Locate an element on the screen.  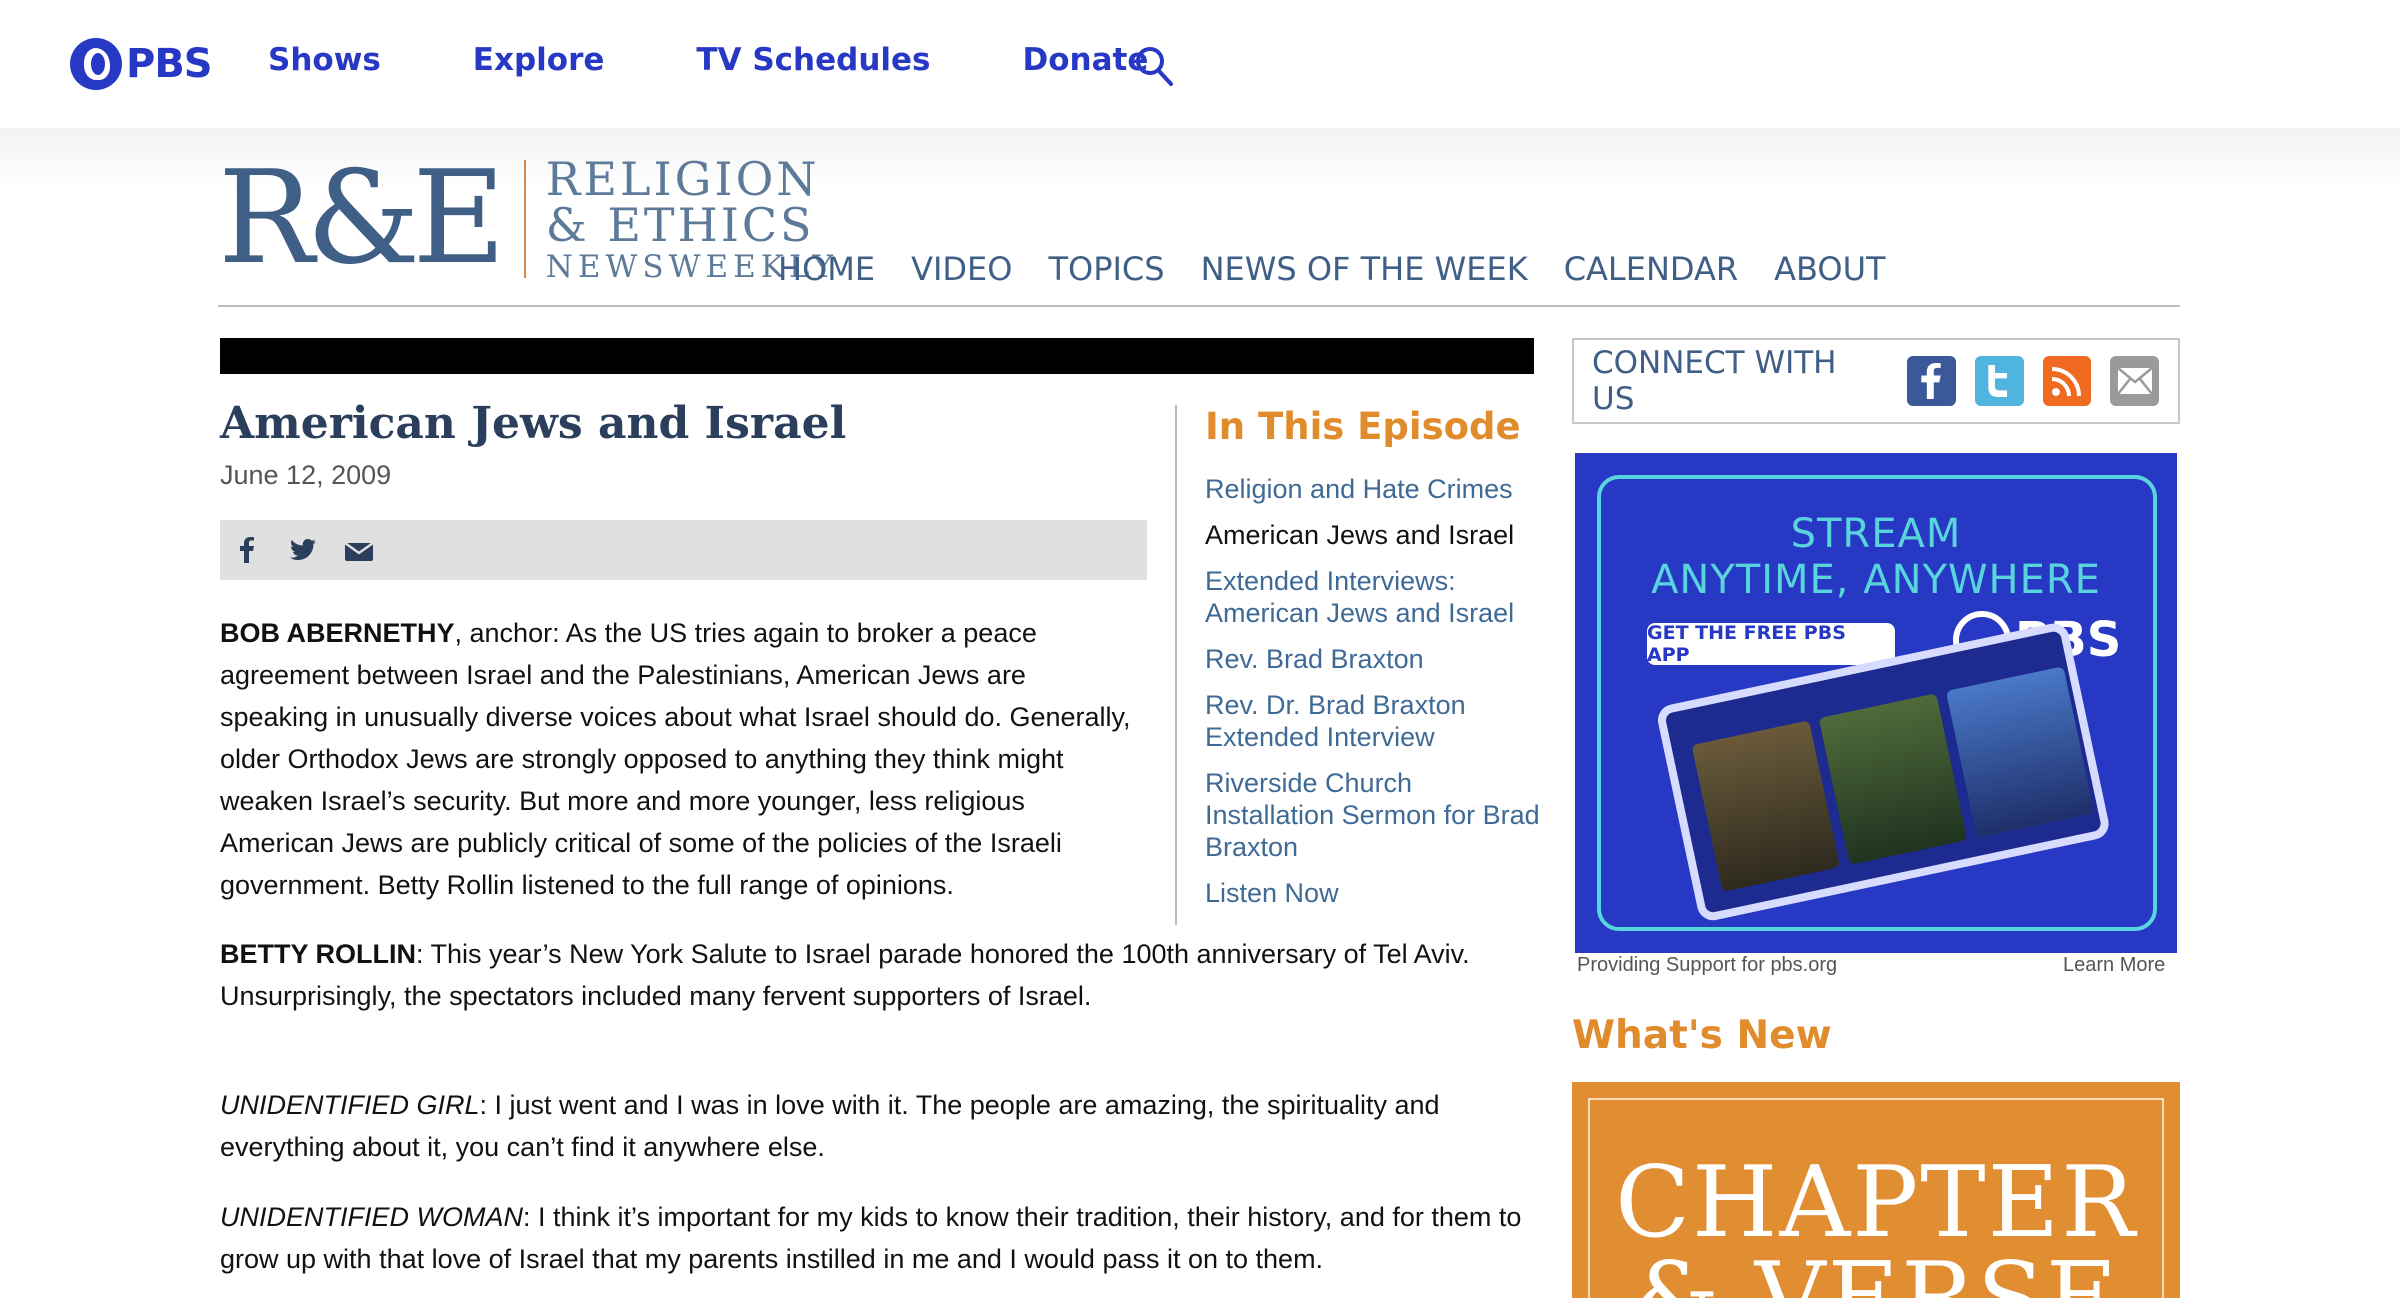
pbs-logo: PBS is located at coordinates (141, 64).